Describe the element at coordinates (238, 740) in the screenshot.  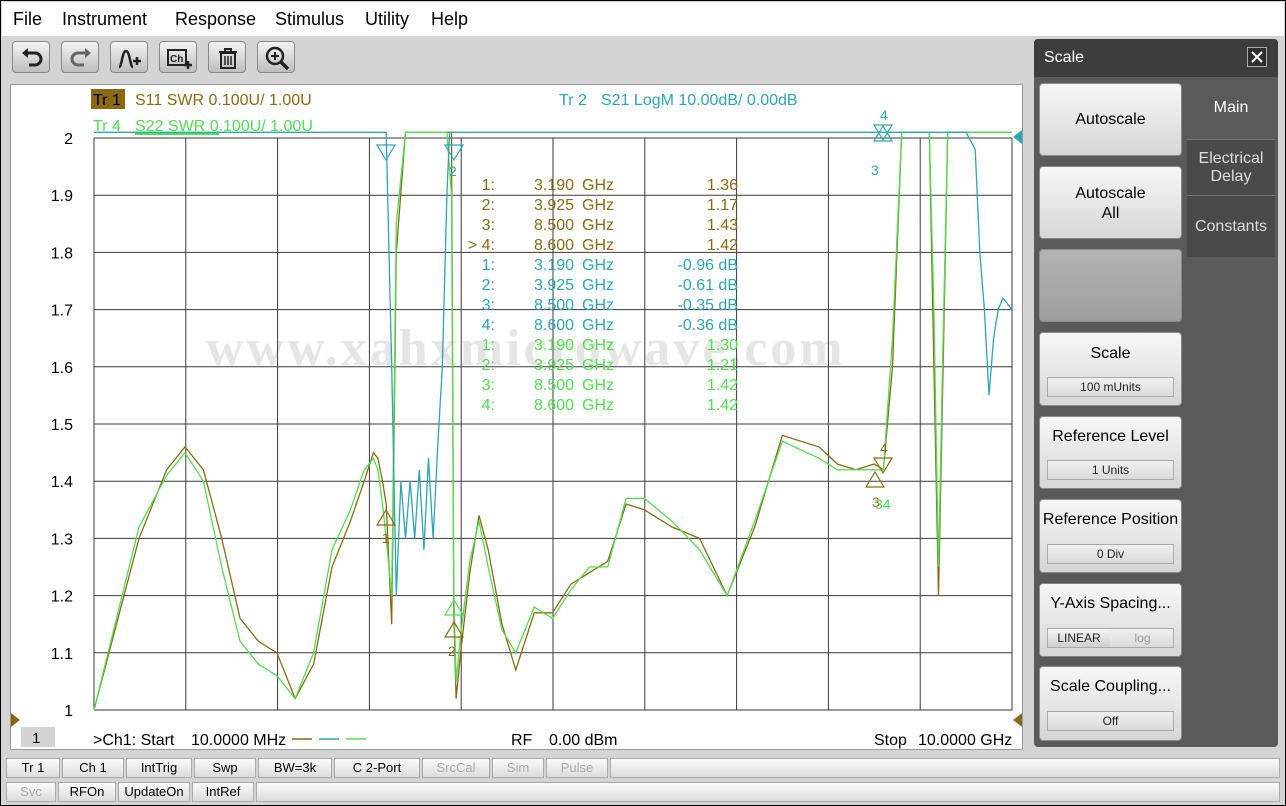
I see `start-value: 10.0000 MHz` at that location.